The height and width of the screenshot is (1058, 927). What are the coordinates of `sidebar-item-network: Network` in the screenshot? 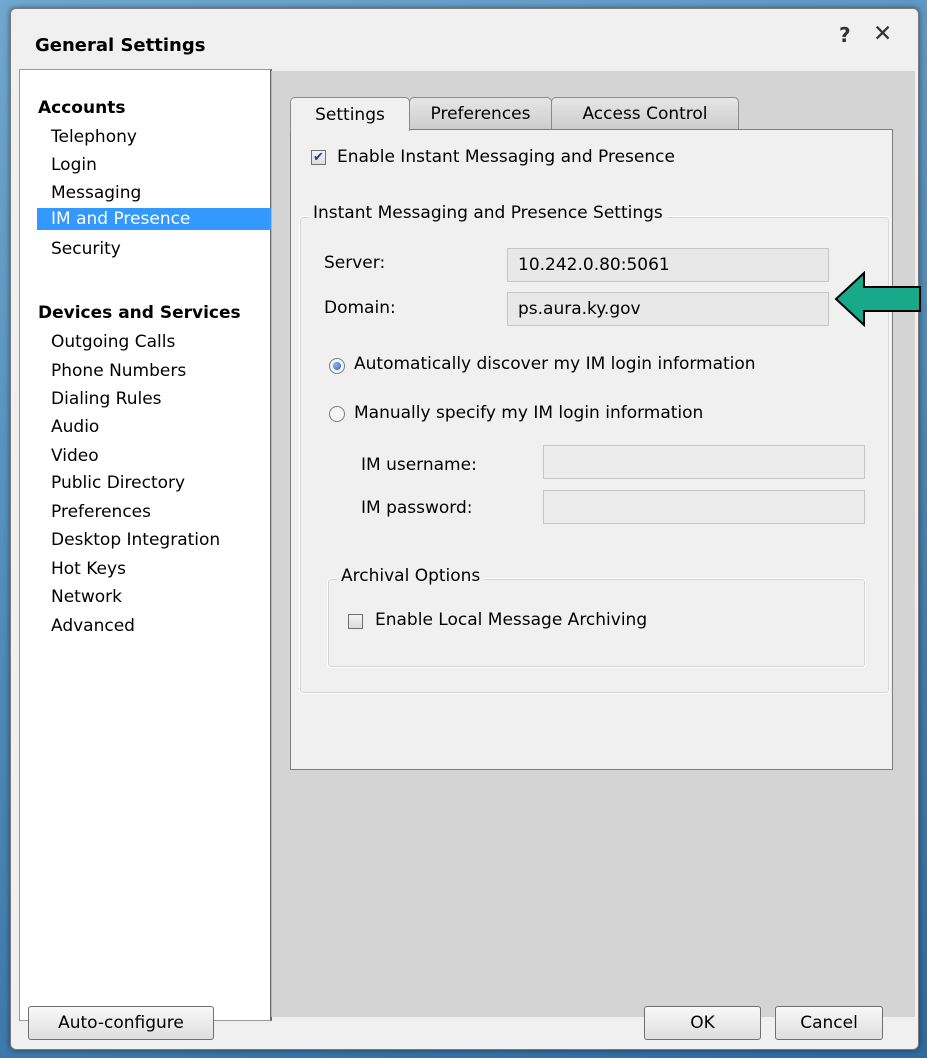 It's located at (86, 597).